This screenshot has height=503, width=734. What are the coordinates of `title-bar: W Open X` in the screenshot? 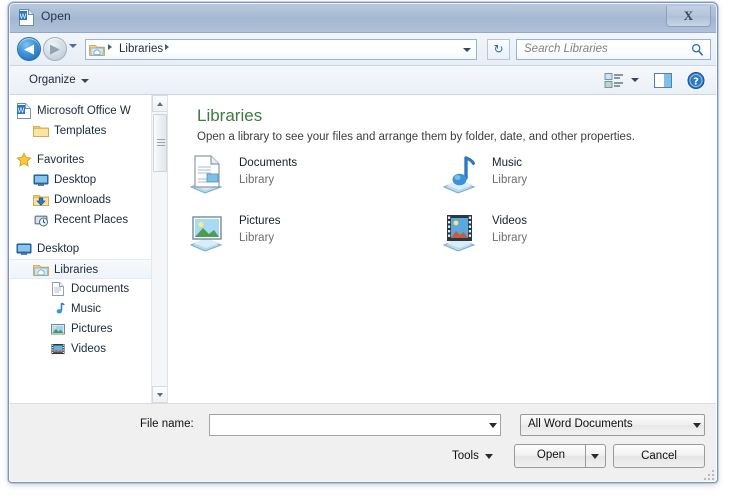 It's located at (363, 18).